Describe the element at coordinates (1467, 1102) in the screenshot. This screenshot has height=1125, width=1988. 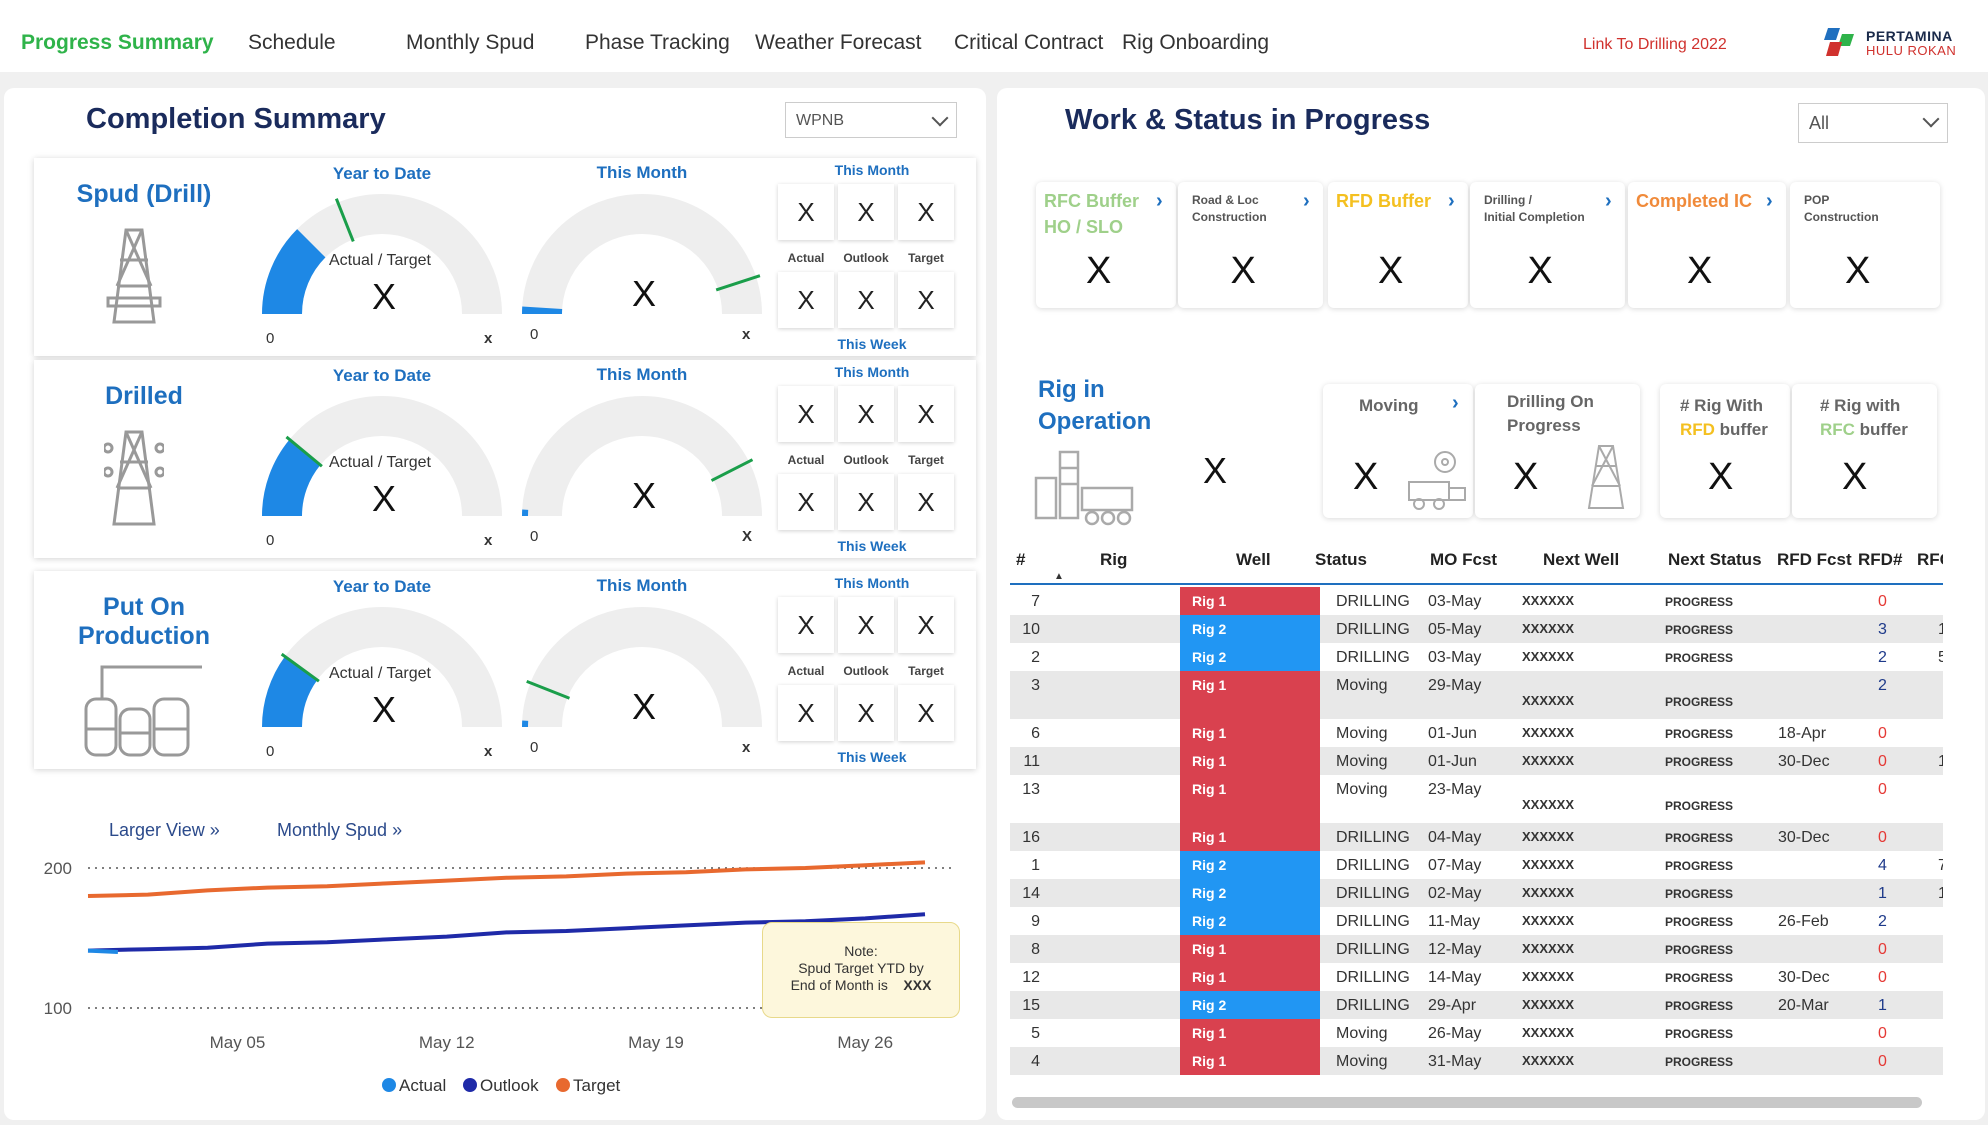
I see `table-horizontal-scrollbar` at that location.